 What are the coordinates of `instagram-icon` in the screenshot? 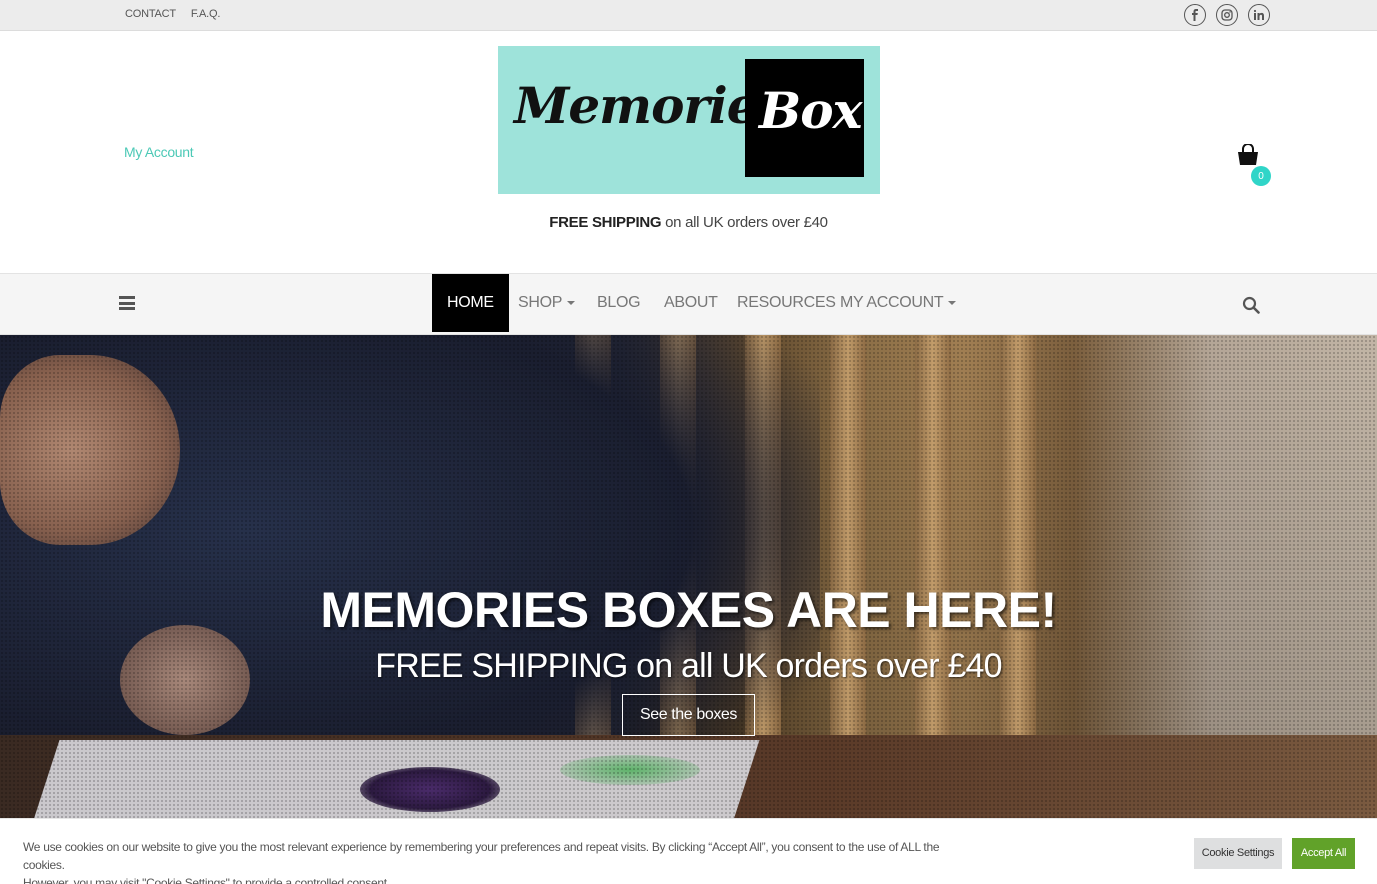 It's located at (1227, 15).